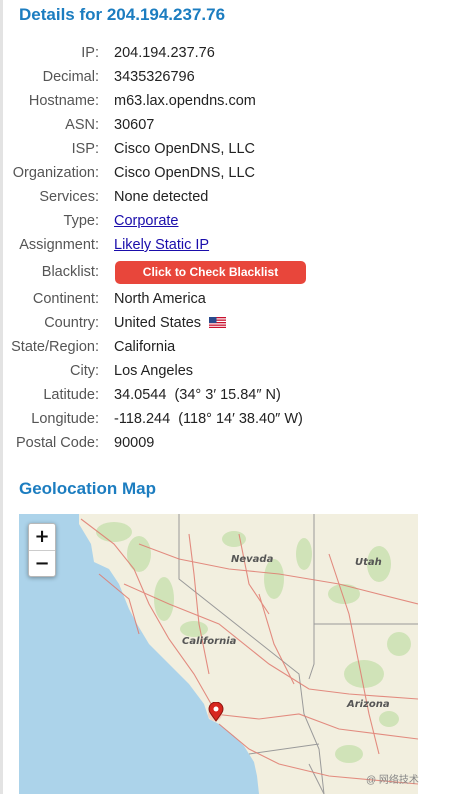 This screenshot has width=451, height=794. I want to click on check-blacklist-button: Click to Check Blacklist Status, so click(210, 281).